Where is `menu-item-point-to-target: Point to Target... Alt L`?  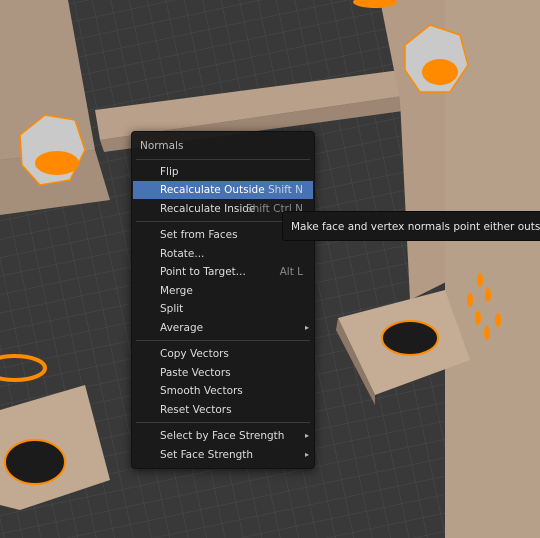
menu-item-point-to-target: Point to Target... Alt L is located at coordinates (223, 272).